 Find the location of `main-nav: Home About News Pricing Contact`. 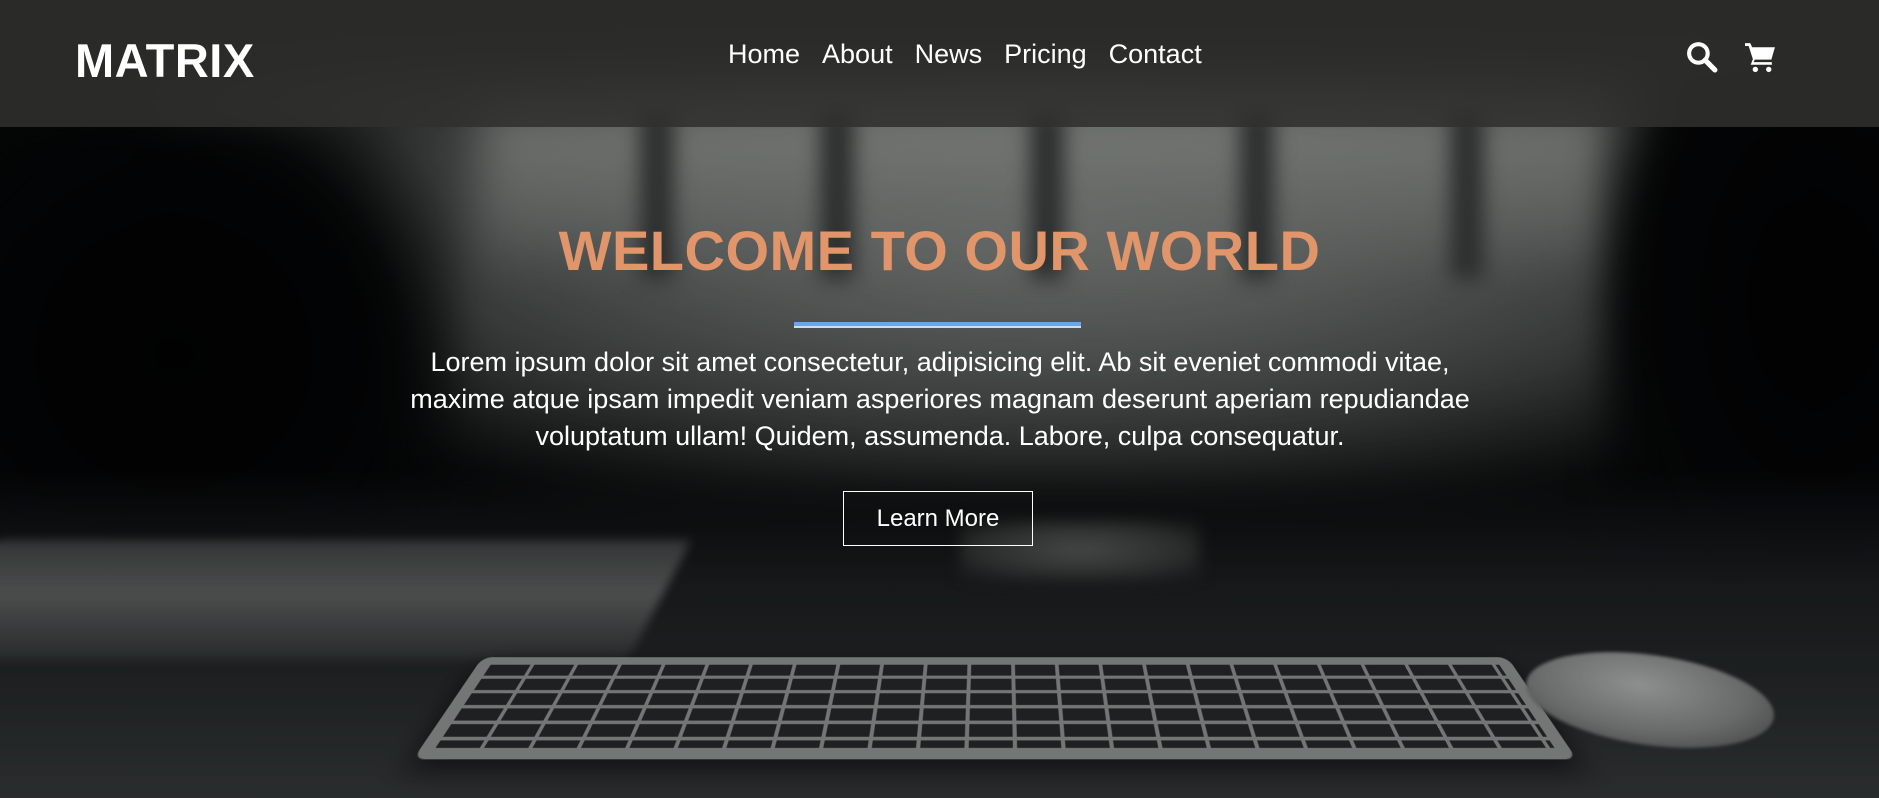

main-nav: Home About News Pricing Contact is located at coordinates (965, 54).